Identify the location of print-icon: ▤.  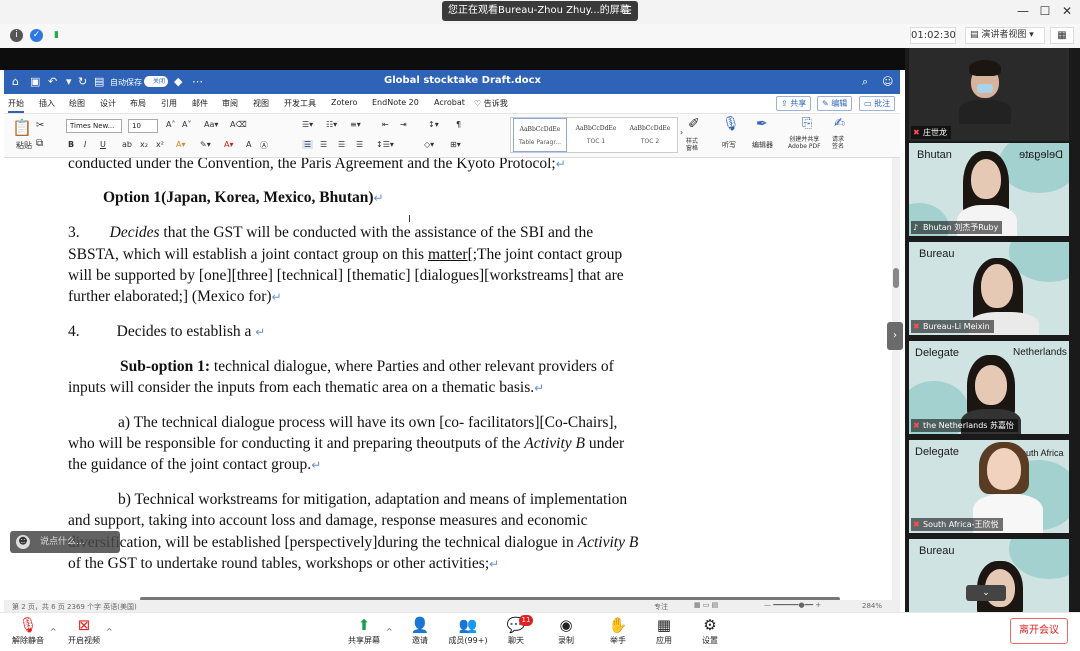
(99, 81).